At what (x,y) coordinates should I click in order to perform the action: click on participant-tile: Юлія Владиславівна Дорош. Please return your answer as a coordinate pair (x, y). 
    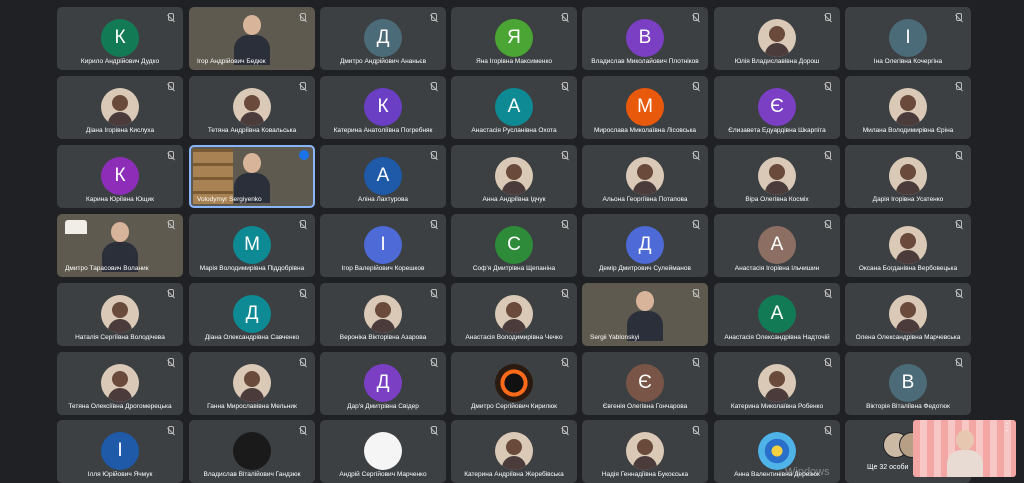
    Looking at the image, I should click on (777, 38).